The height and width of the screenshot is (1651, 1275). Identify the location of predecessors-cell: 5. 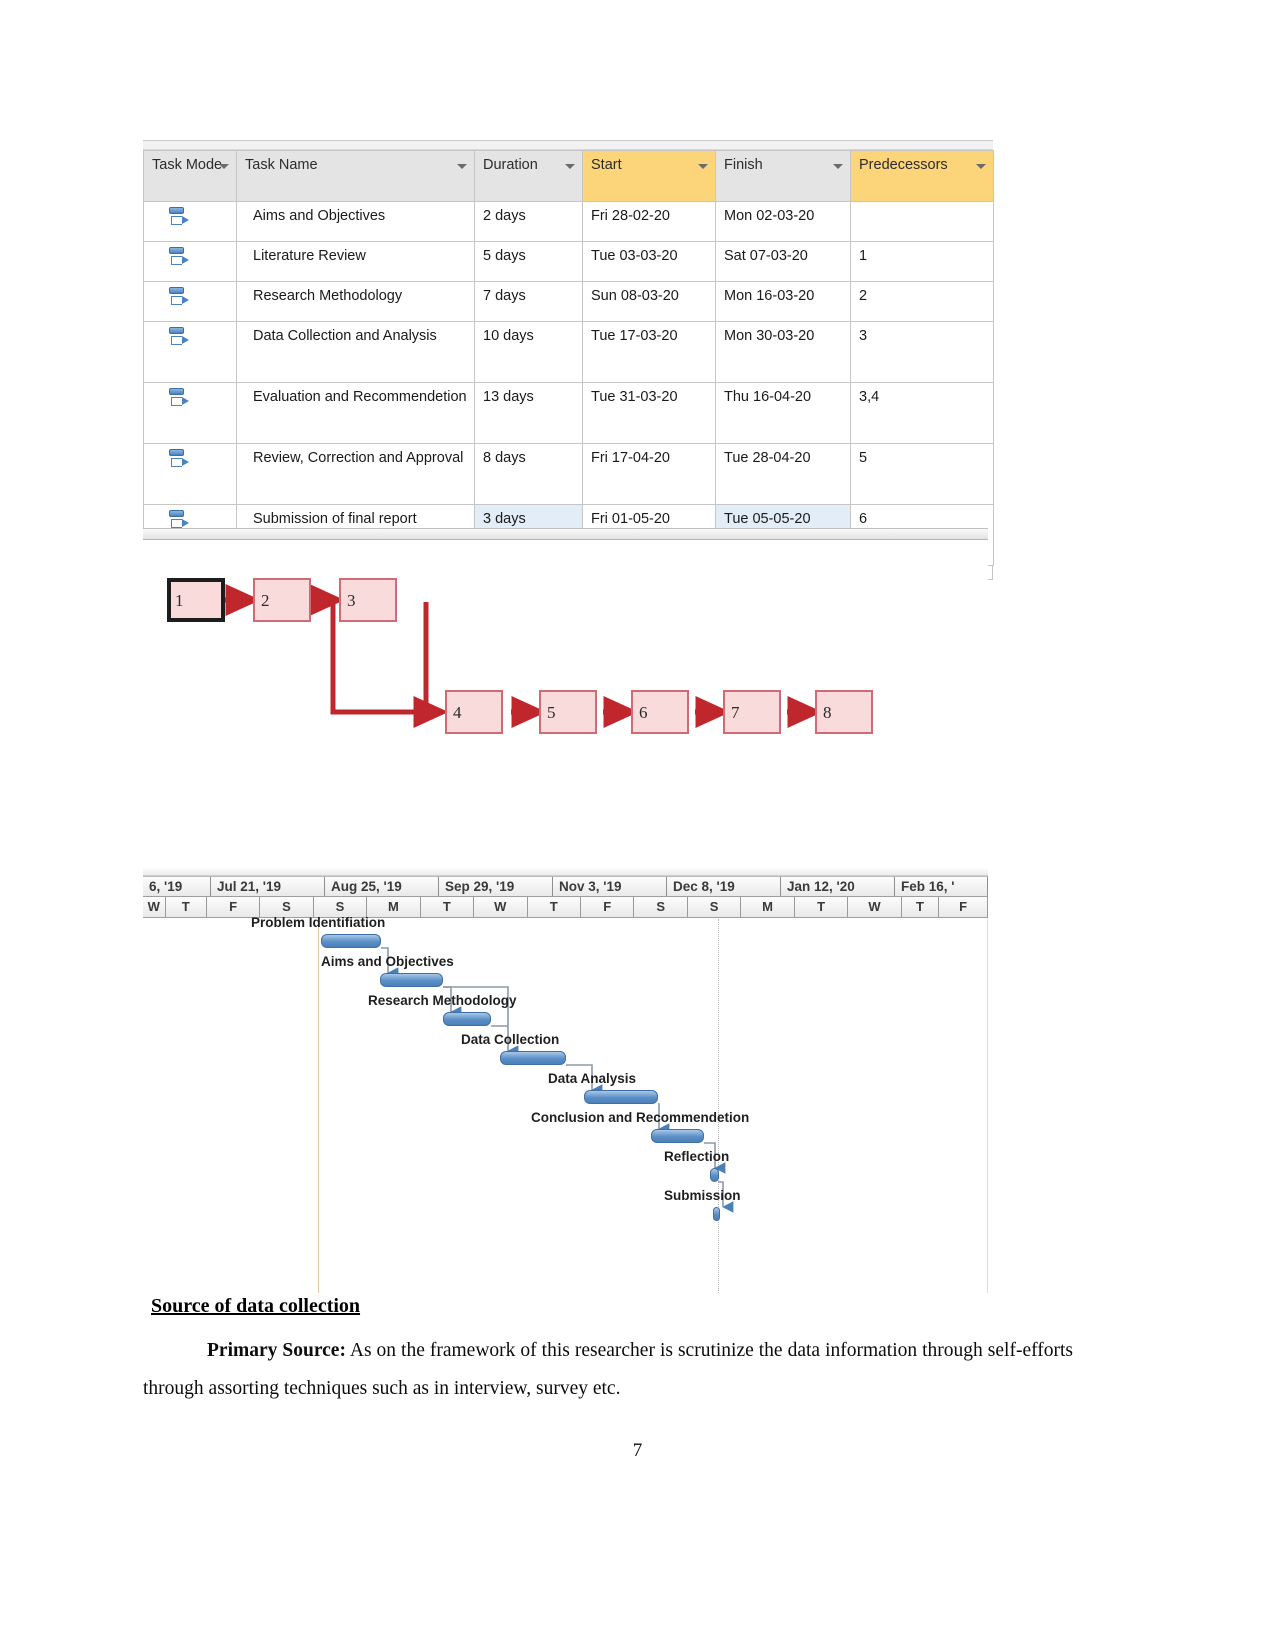
(922, 474).